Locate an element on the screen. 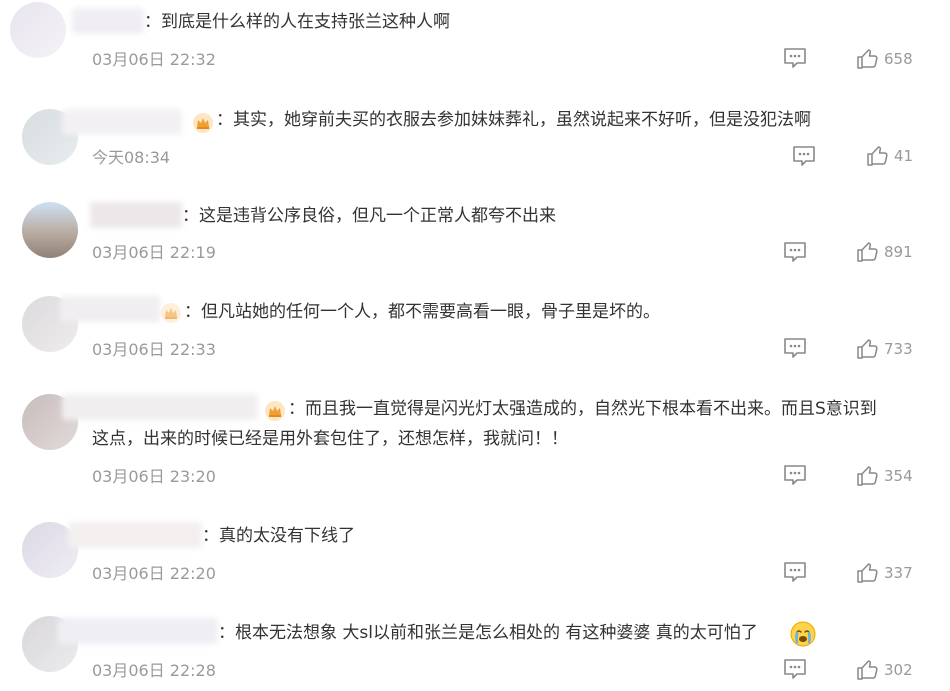  comment-text: ：真的太没有下线了 is located at coordinates (278, 536).